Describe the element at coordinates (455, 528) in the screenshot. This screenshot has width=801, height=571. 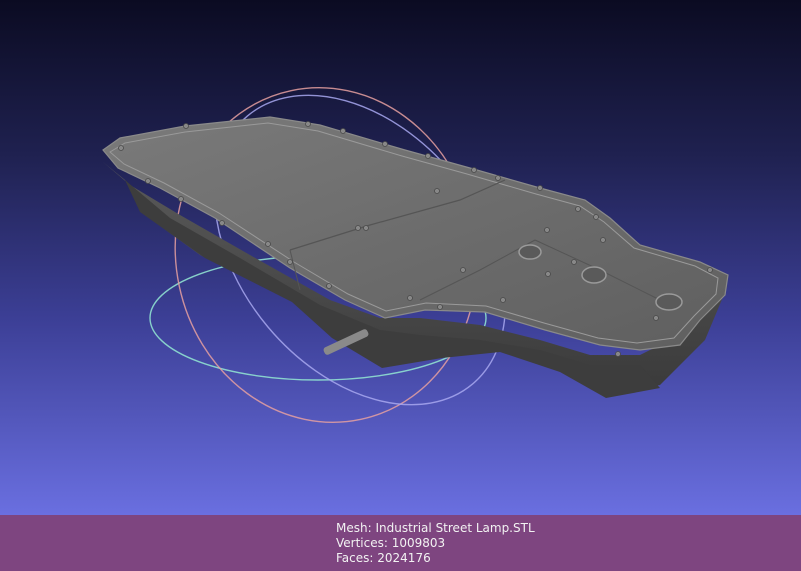
I see `mesh-name: Industrial Street Lamp.STL` at that location.